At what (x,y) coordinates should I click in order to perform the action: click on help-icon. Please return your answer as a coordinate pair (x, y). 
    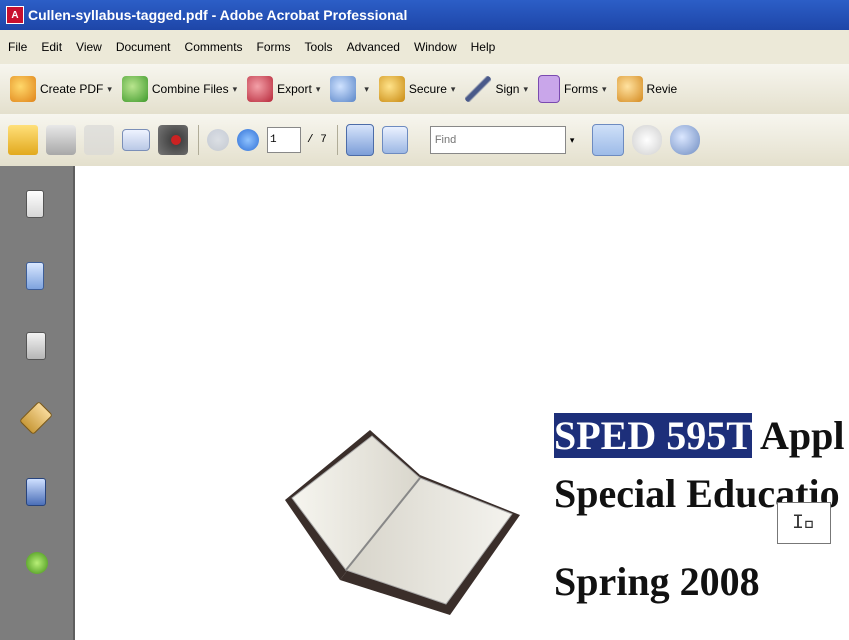
    Looking at the image, I should click on (37, 563).